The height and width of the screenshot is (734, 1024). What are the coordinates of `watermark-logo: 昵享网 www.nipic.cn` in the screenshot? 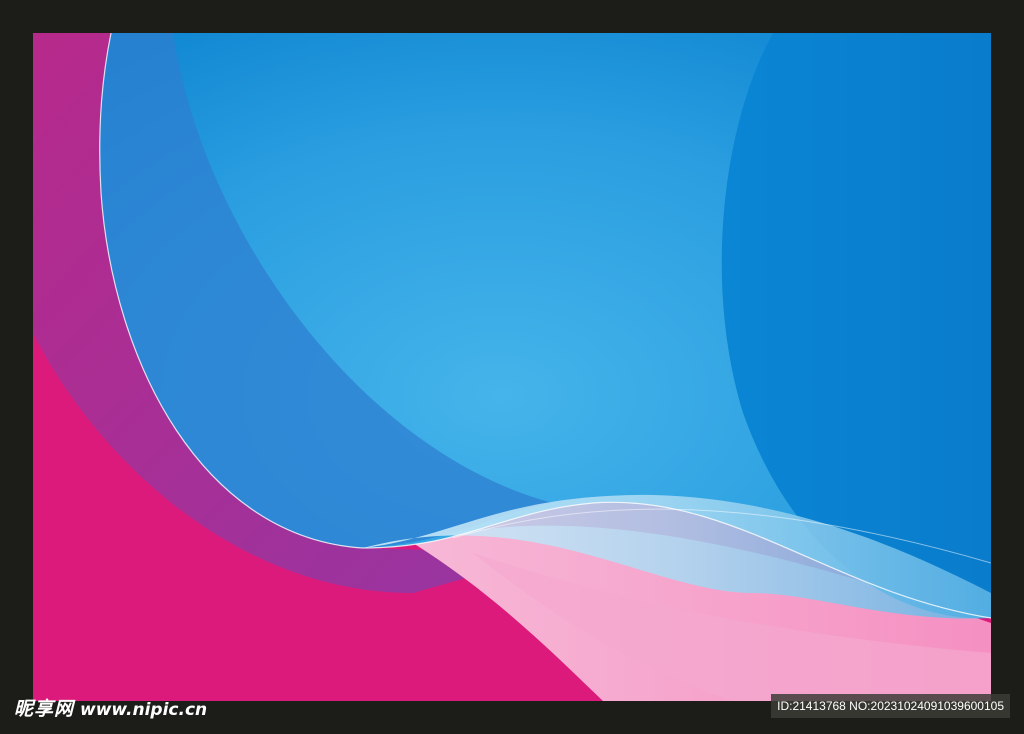 It's located at (110, 709).